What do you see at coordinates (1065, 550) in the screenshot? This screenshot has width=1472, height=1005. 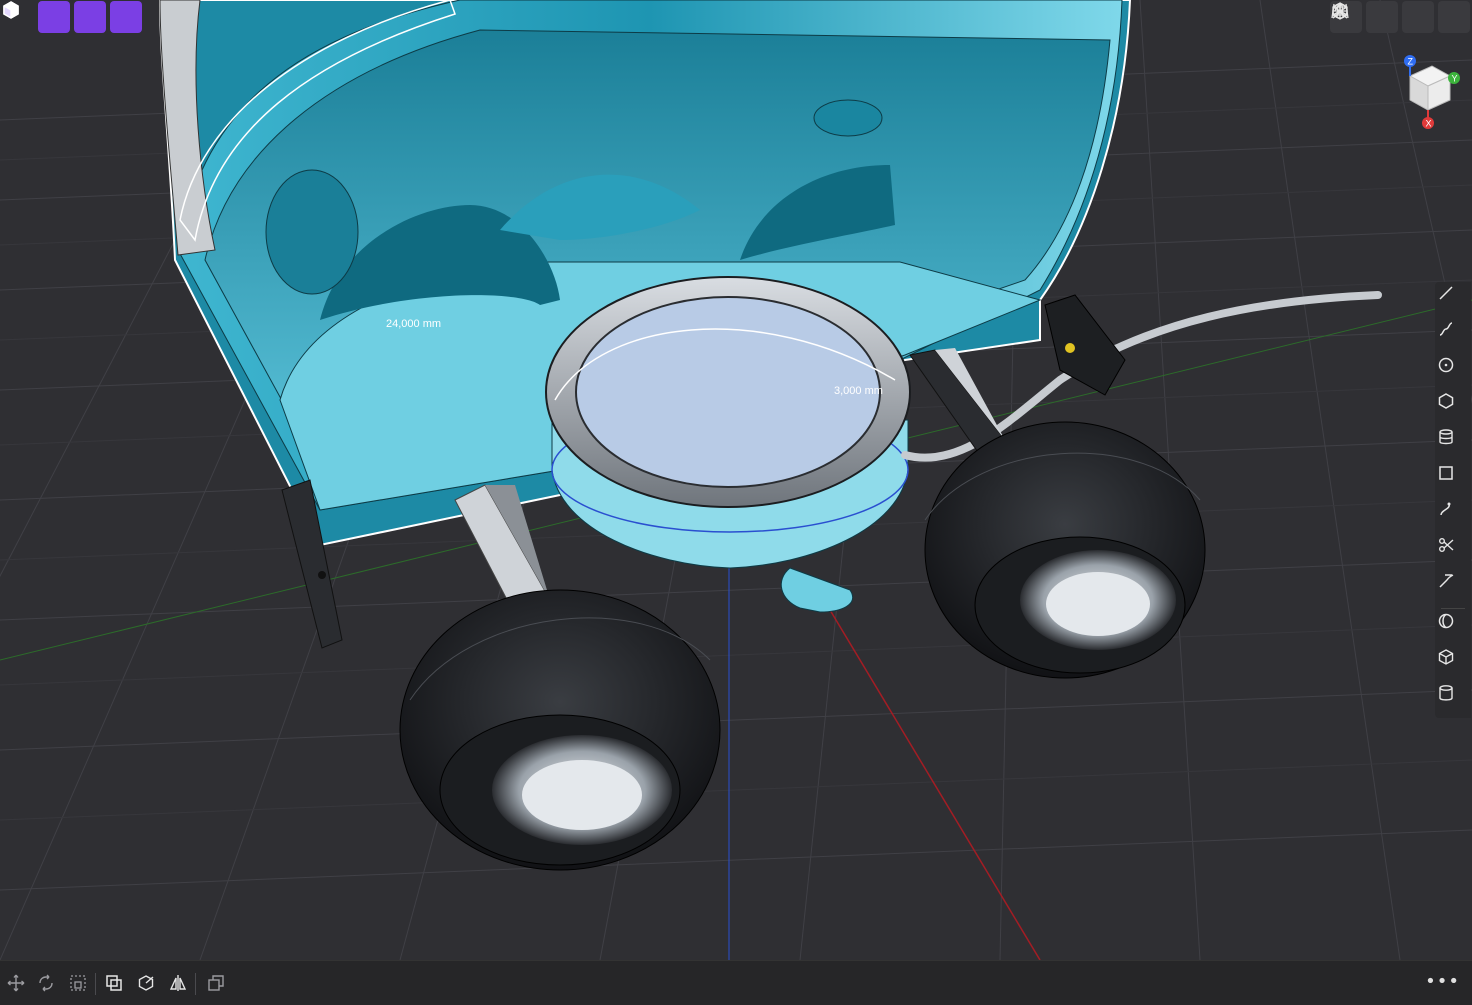 I see `wheel-right` at bounding box center [1065, 550].